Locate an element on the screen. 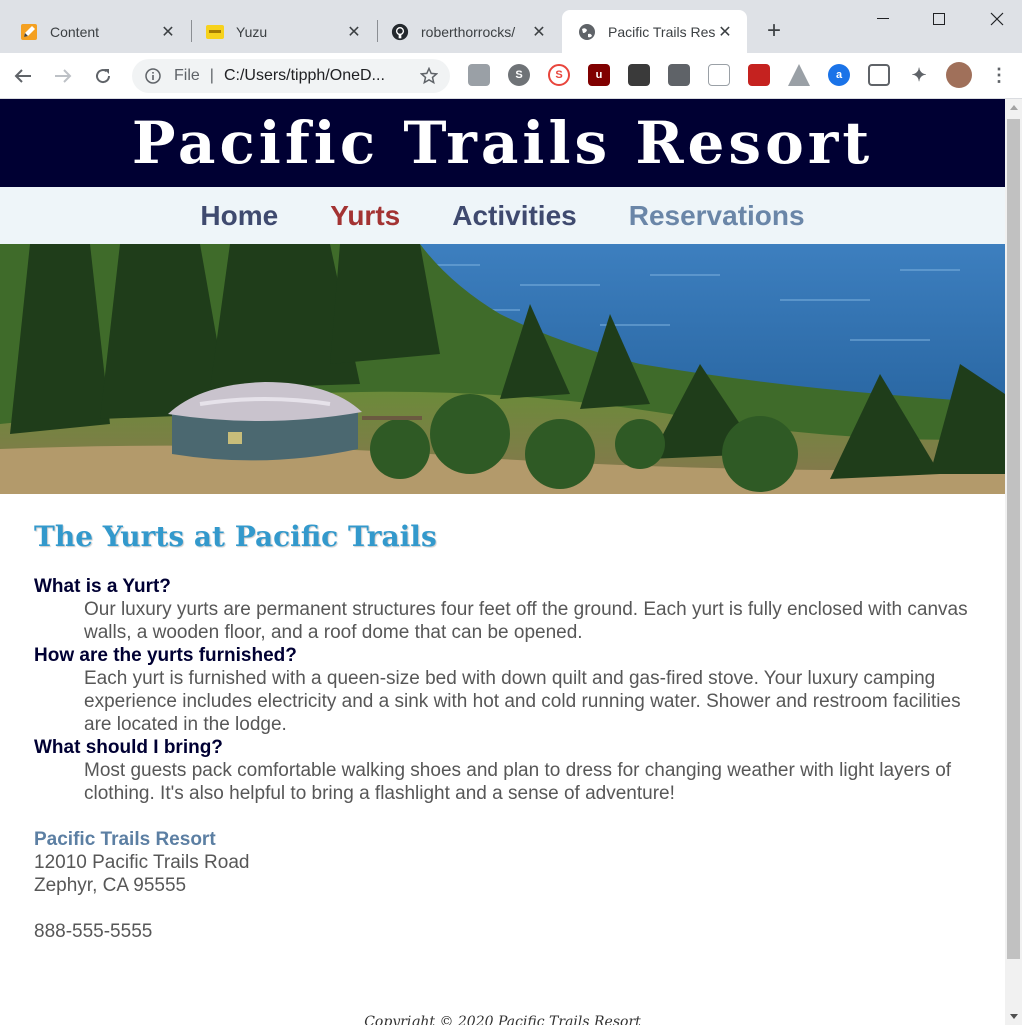  faq-question: What should I bring? is located at coordinates (128, 747).